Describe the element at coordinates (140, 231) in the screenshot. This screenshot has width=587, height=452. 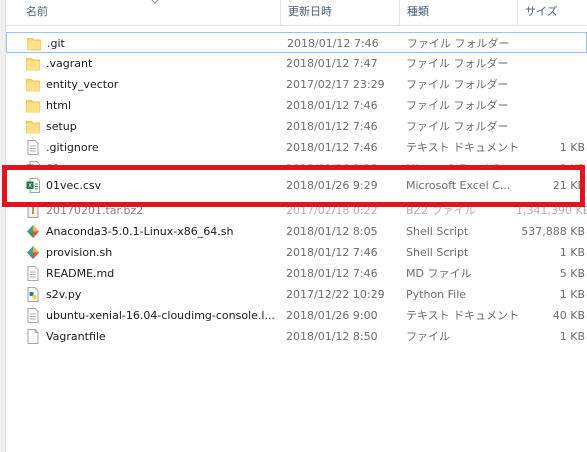
I see `file-name: Anaconda3-5.0.1-Linux-x86_64.sh` at that location.